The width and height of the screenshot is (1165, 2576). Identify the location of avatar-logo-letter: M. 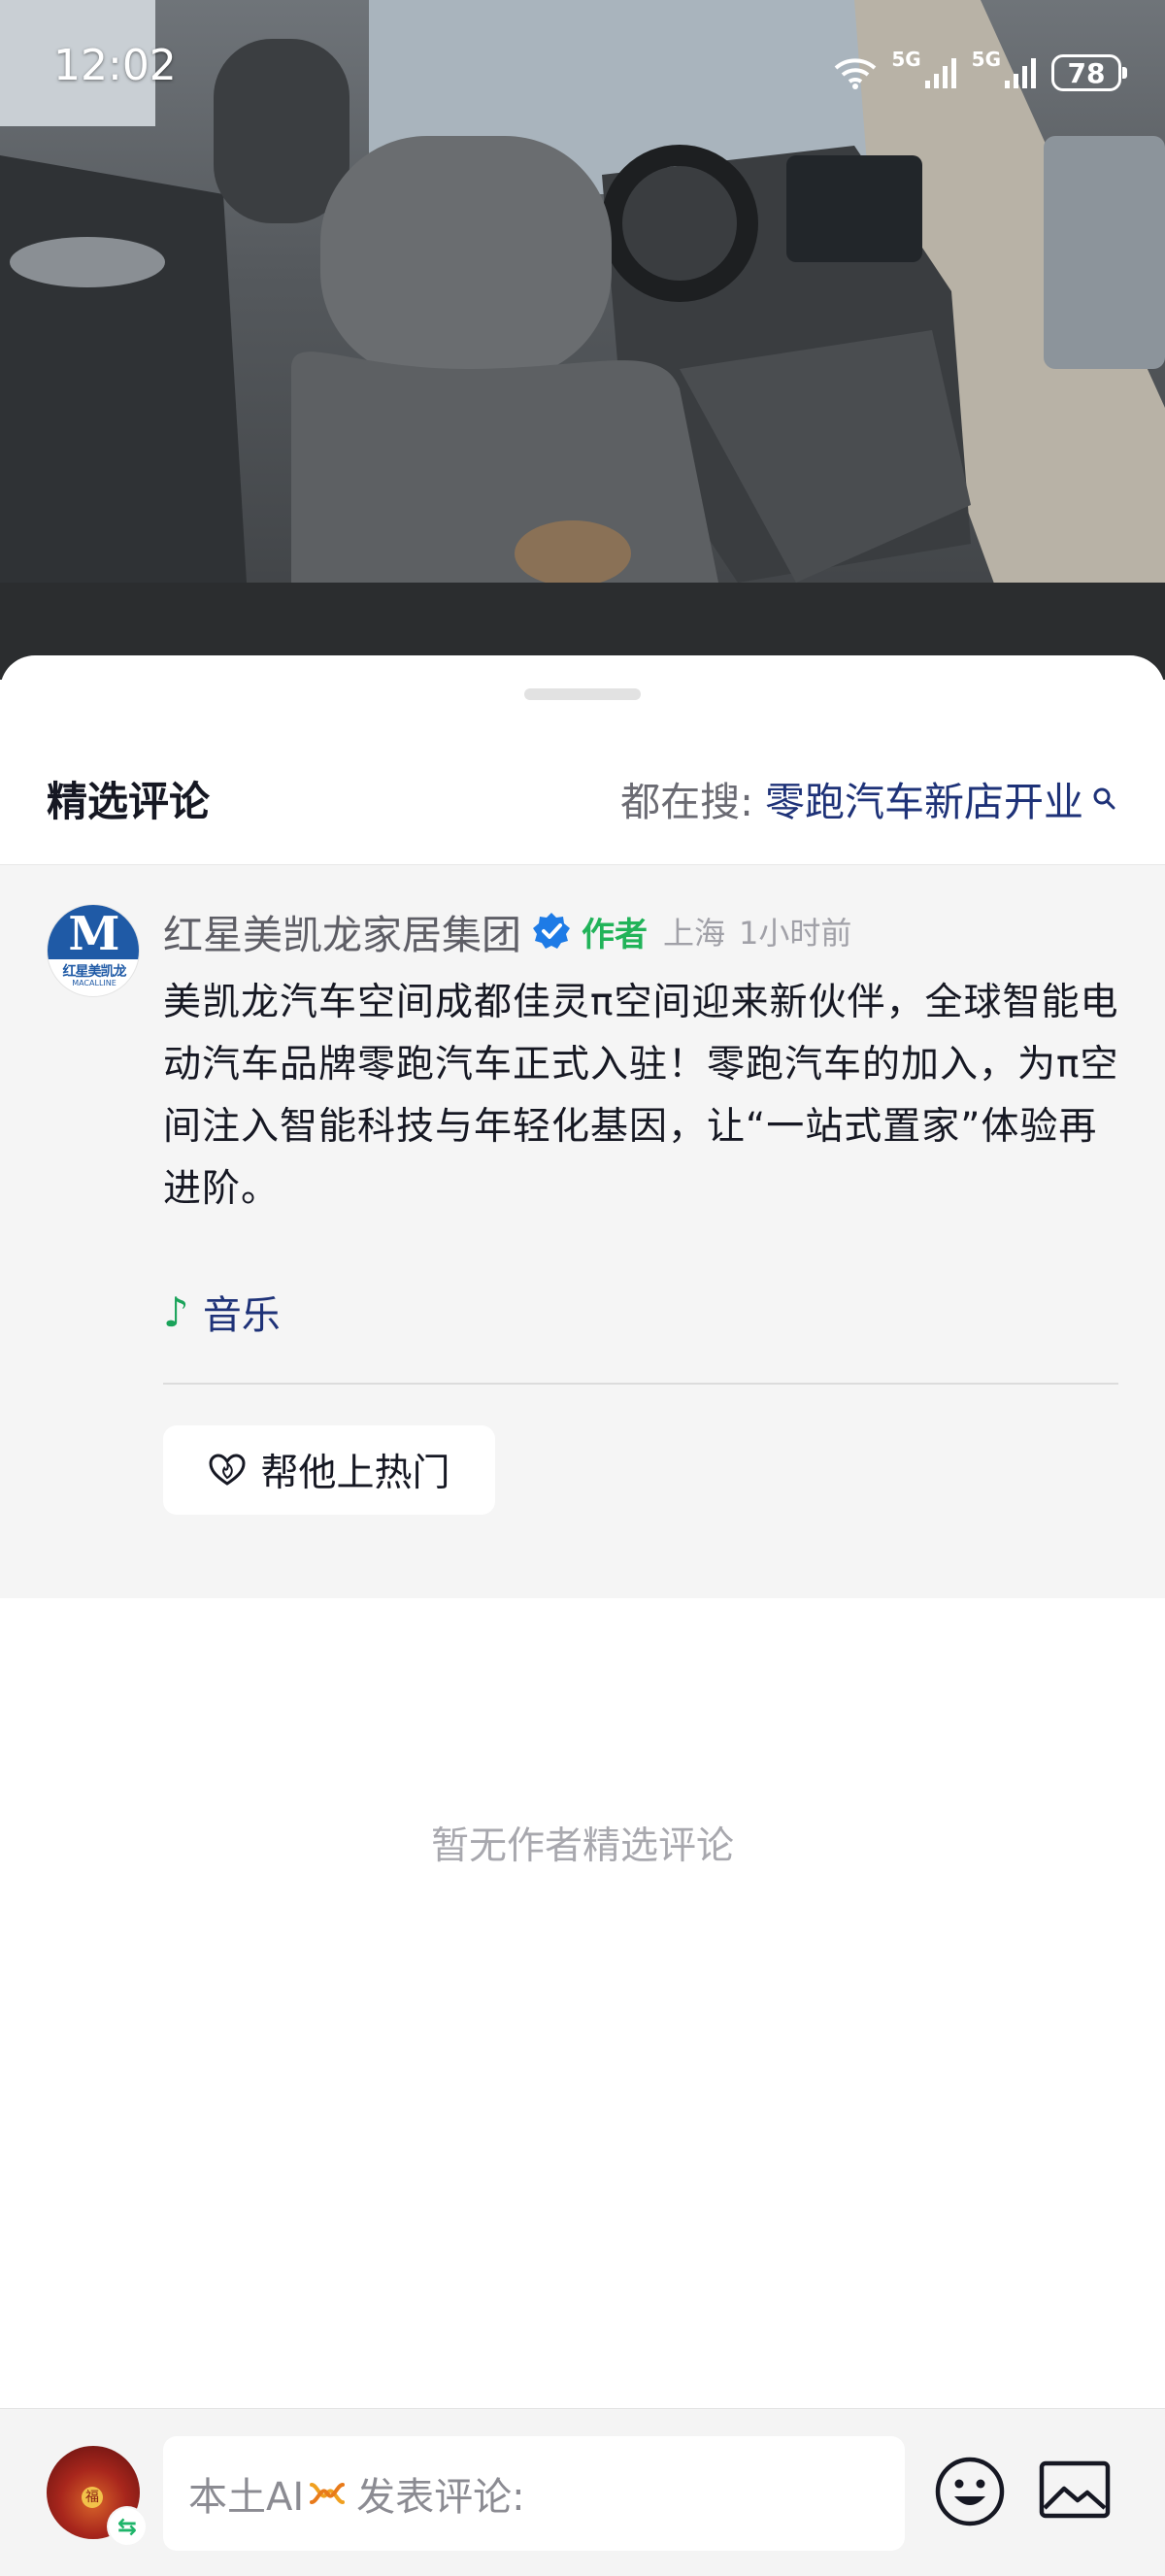
(93, 933).